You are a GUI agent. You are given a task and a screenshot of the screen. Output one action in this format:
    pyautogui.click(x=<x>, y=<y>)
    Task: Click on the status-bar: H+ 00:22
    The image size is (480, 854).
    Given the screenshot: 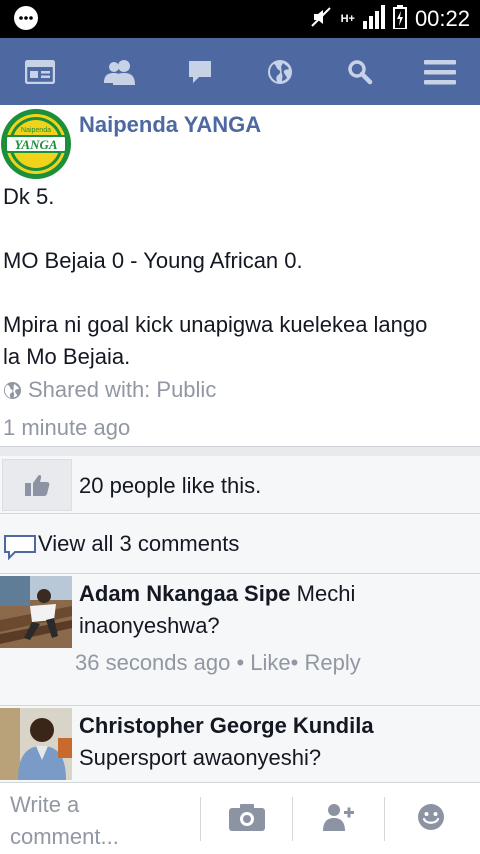 What is the action you would take?
    pyautogui.click(x=240, y=19)
    